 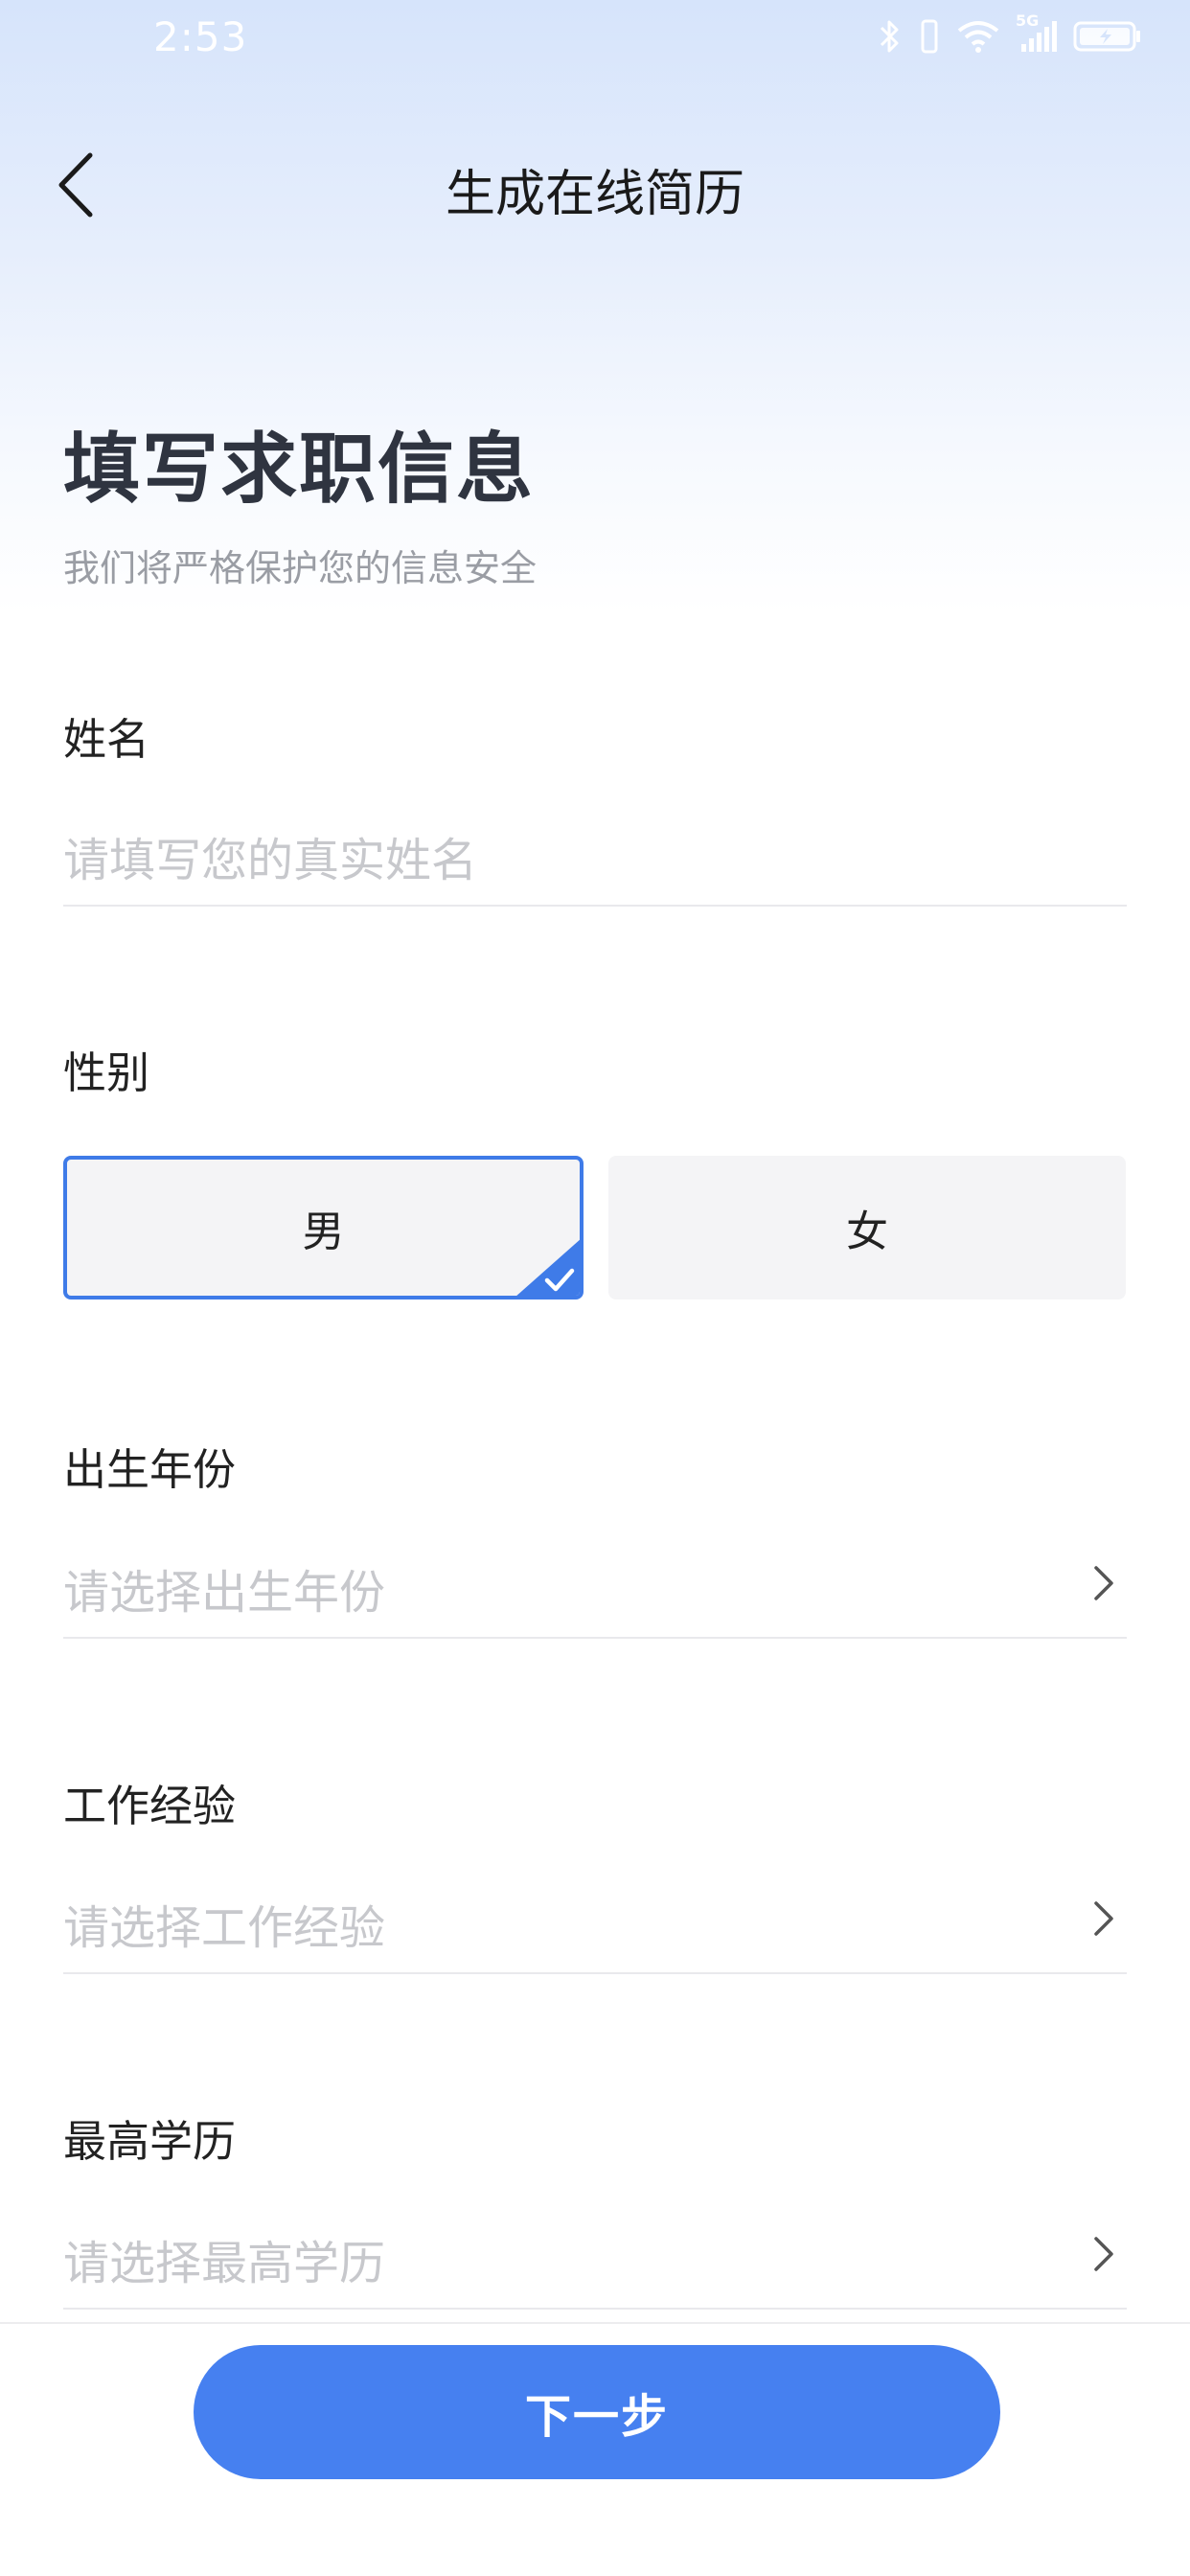 I want to click on birth-year-placeholder: 请选择出生年份, so click(x=225, y=1593).